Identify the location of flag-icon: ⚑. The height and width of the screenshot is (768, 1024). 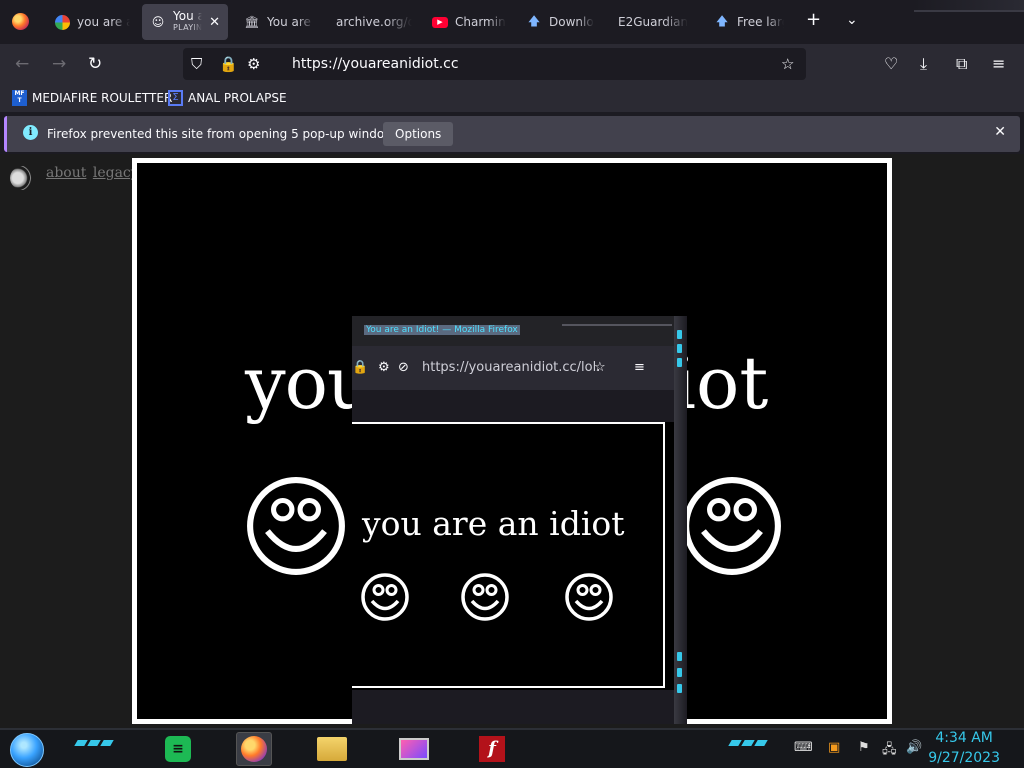
(864, 747).